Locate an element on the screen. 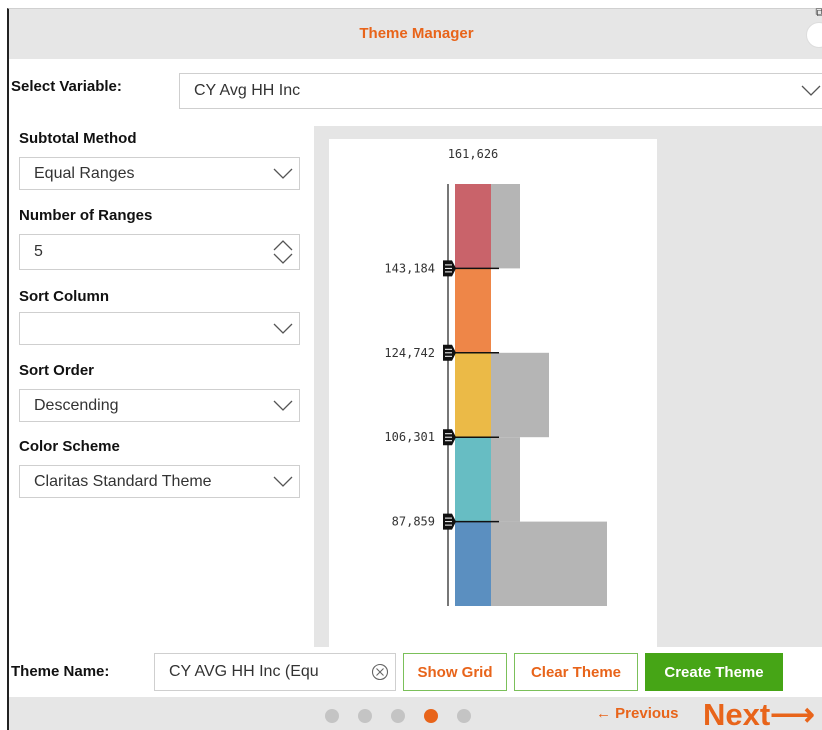  break-label-1: 143,184 is located at coordinates (409, 268).